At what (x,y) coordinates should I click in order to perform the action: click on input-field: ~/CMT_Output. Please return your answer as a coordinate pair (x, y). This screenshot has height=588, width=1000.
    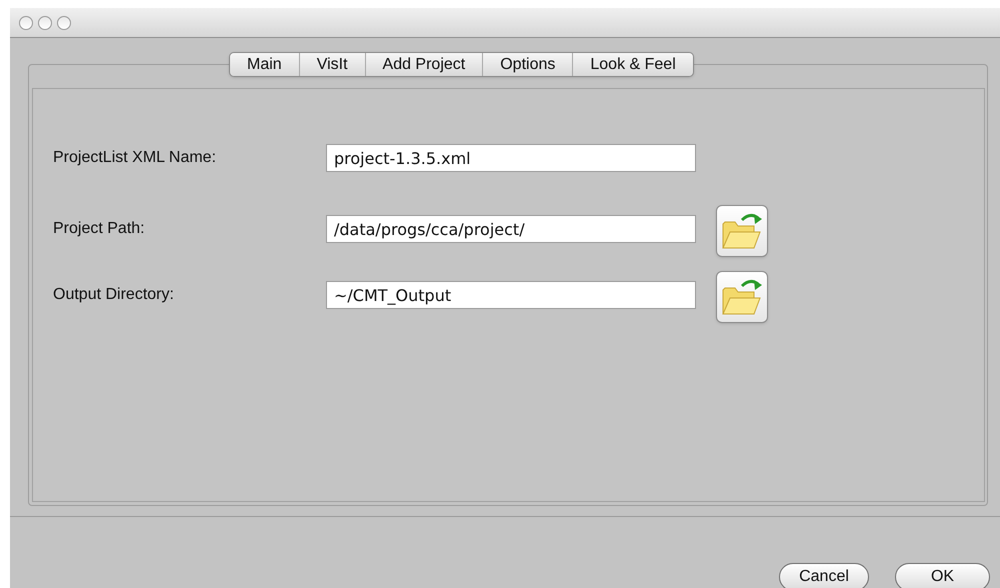
    Looking at the image, I should click on (511, 295).